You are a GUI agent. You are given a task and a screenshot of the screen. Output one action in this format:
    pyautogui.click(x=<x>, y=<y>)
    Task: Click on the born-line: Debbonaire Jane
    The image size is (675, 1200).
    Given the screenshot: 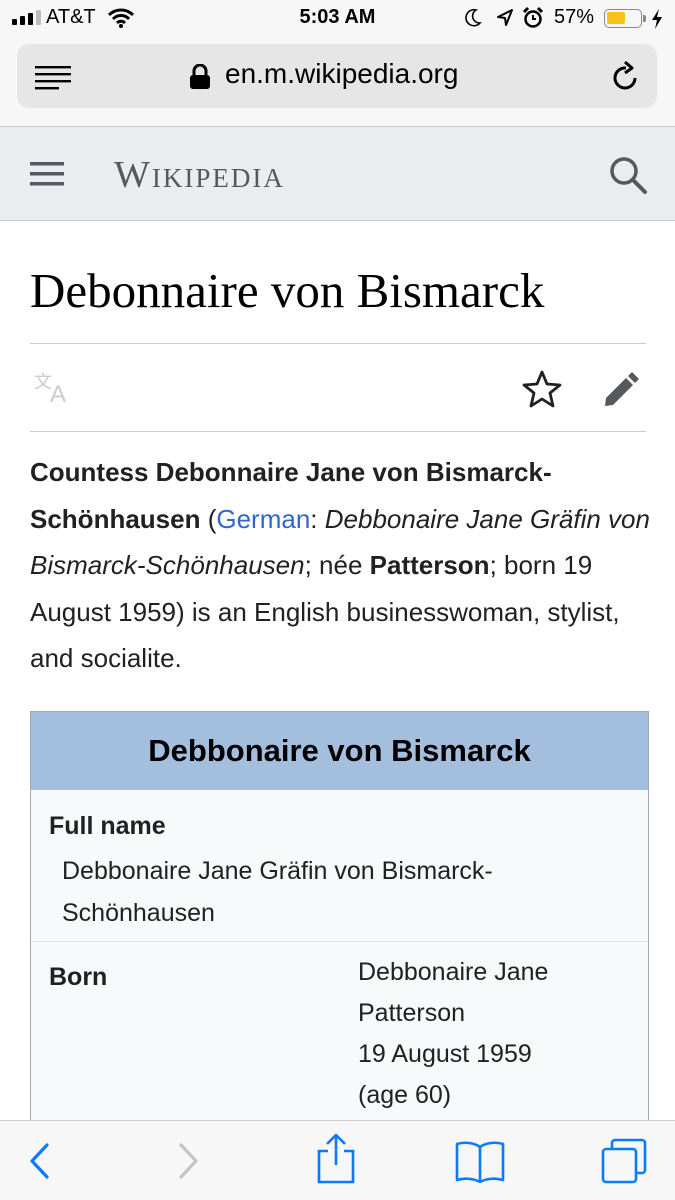 What is the action you would take?
    pyautogui.click(x=453, y=972)
    